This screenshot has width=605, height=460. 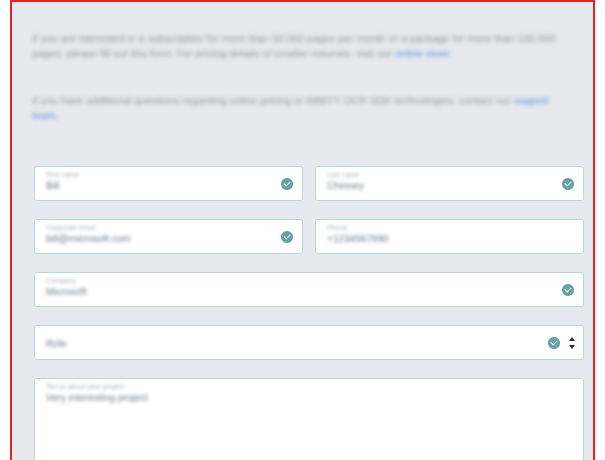 What do you see at coordinates (449, 183) in the screenshot?
I see `last-name-field: Last name Chinney` at bounding box center [449, 183].